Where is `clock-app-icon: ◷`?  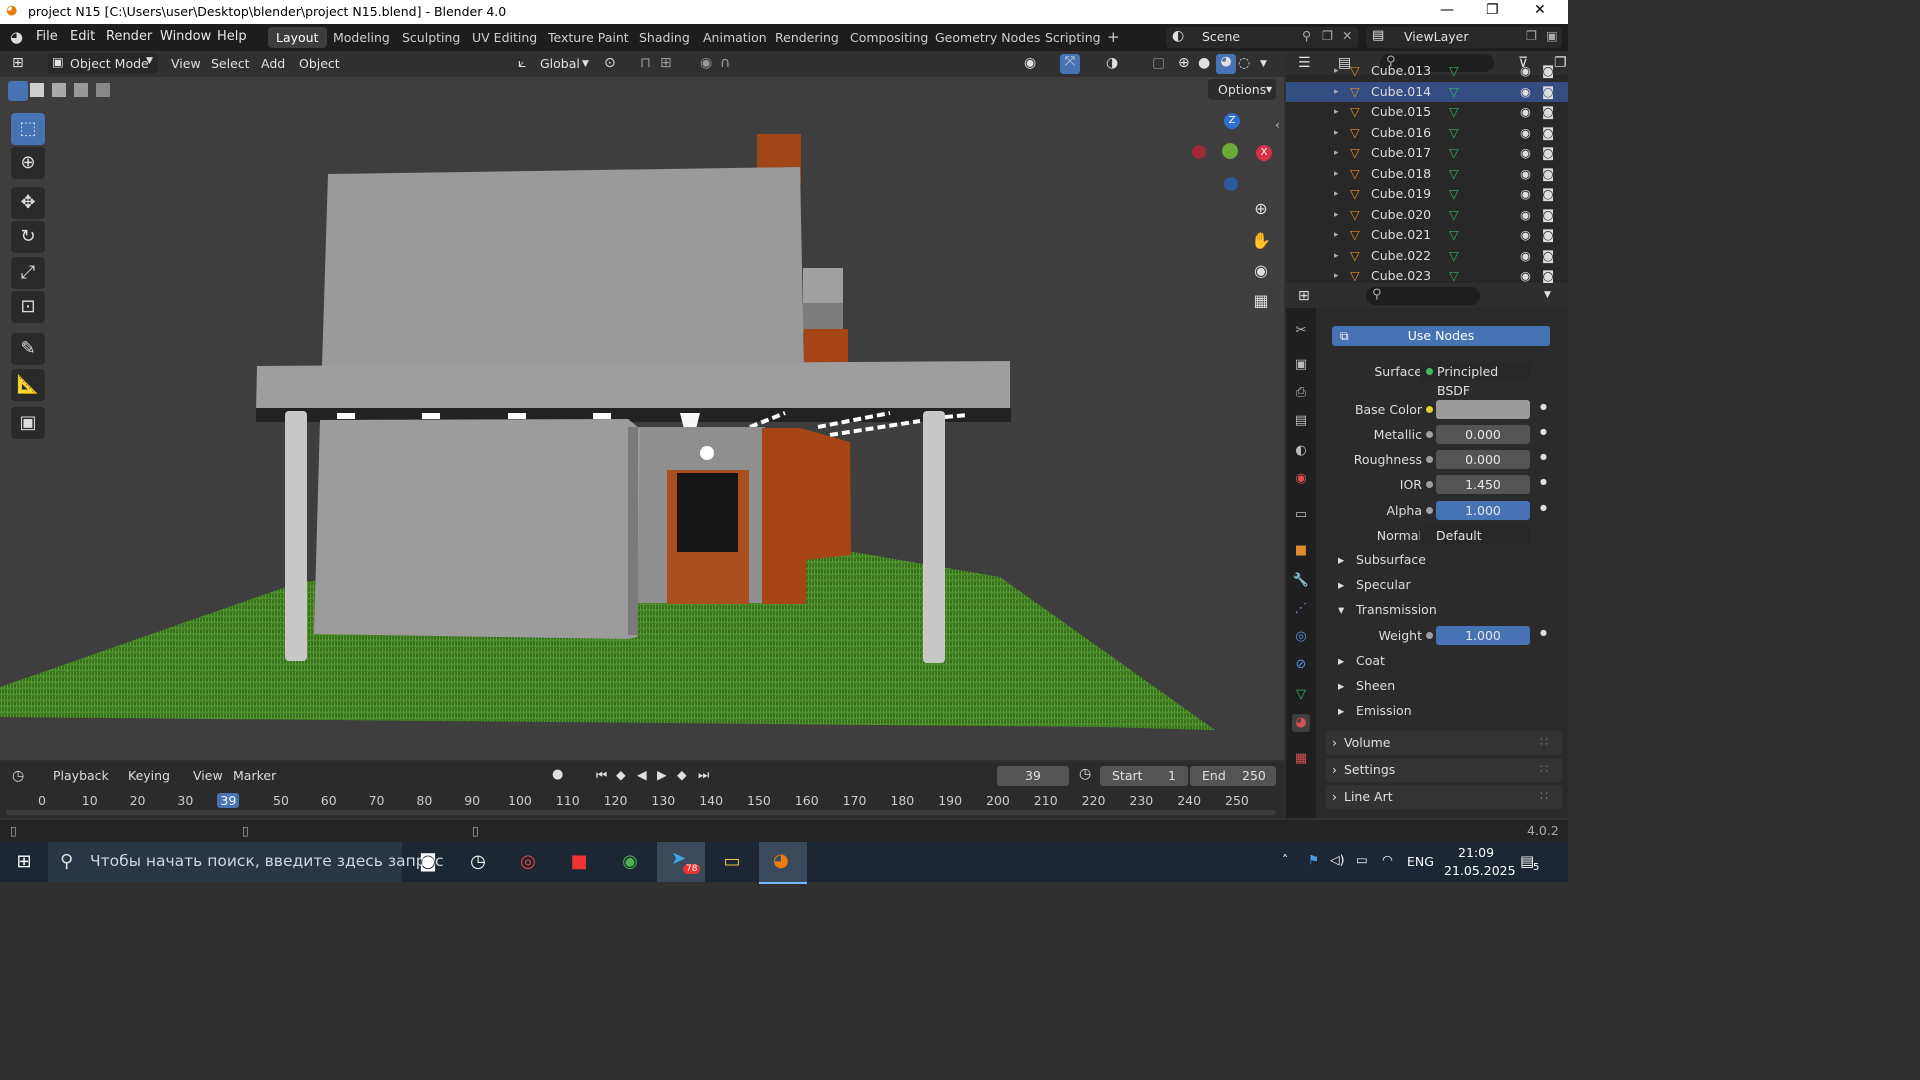
clock-app-icon: ◷ is located at coordinates (478, 862).